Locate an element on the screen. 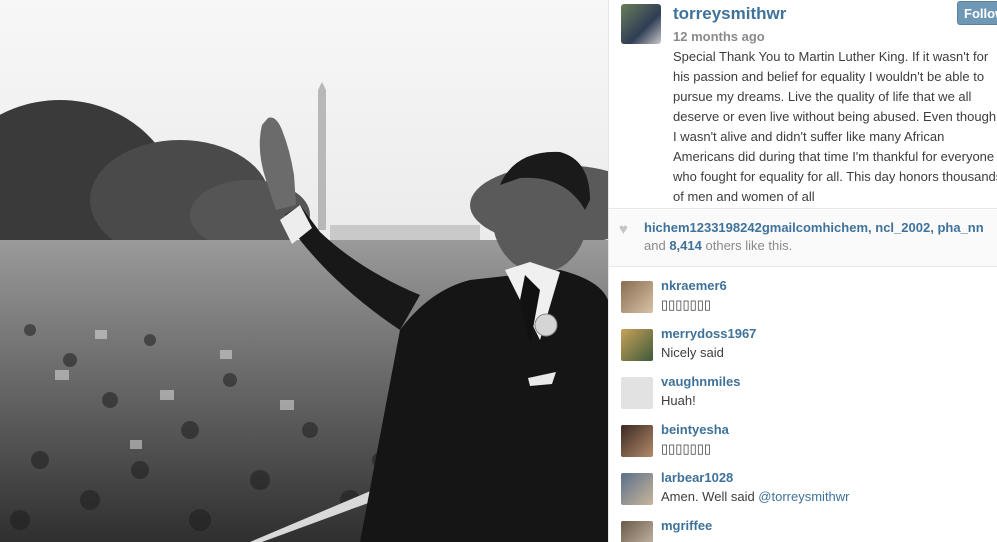  liker-link: ncl_2002 is located at coordinates (902, 227).